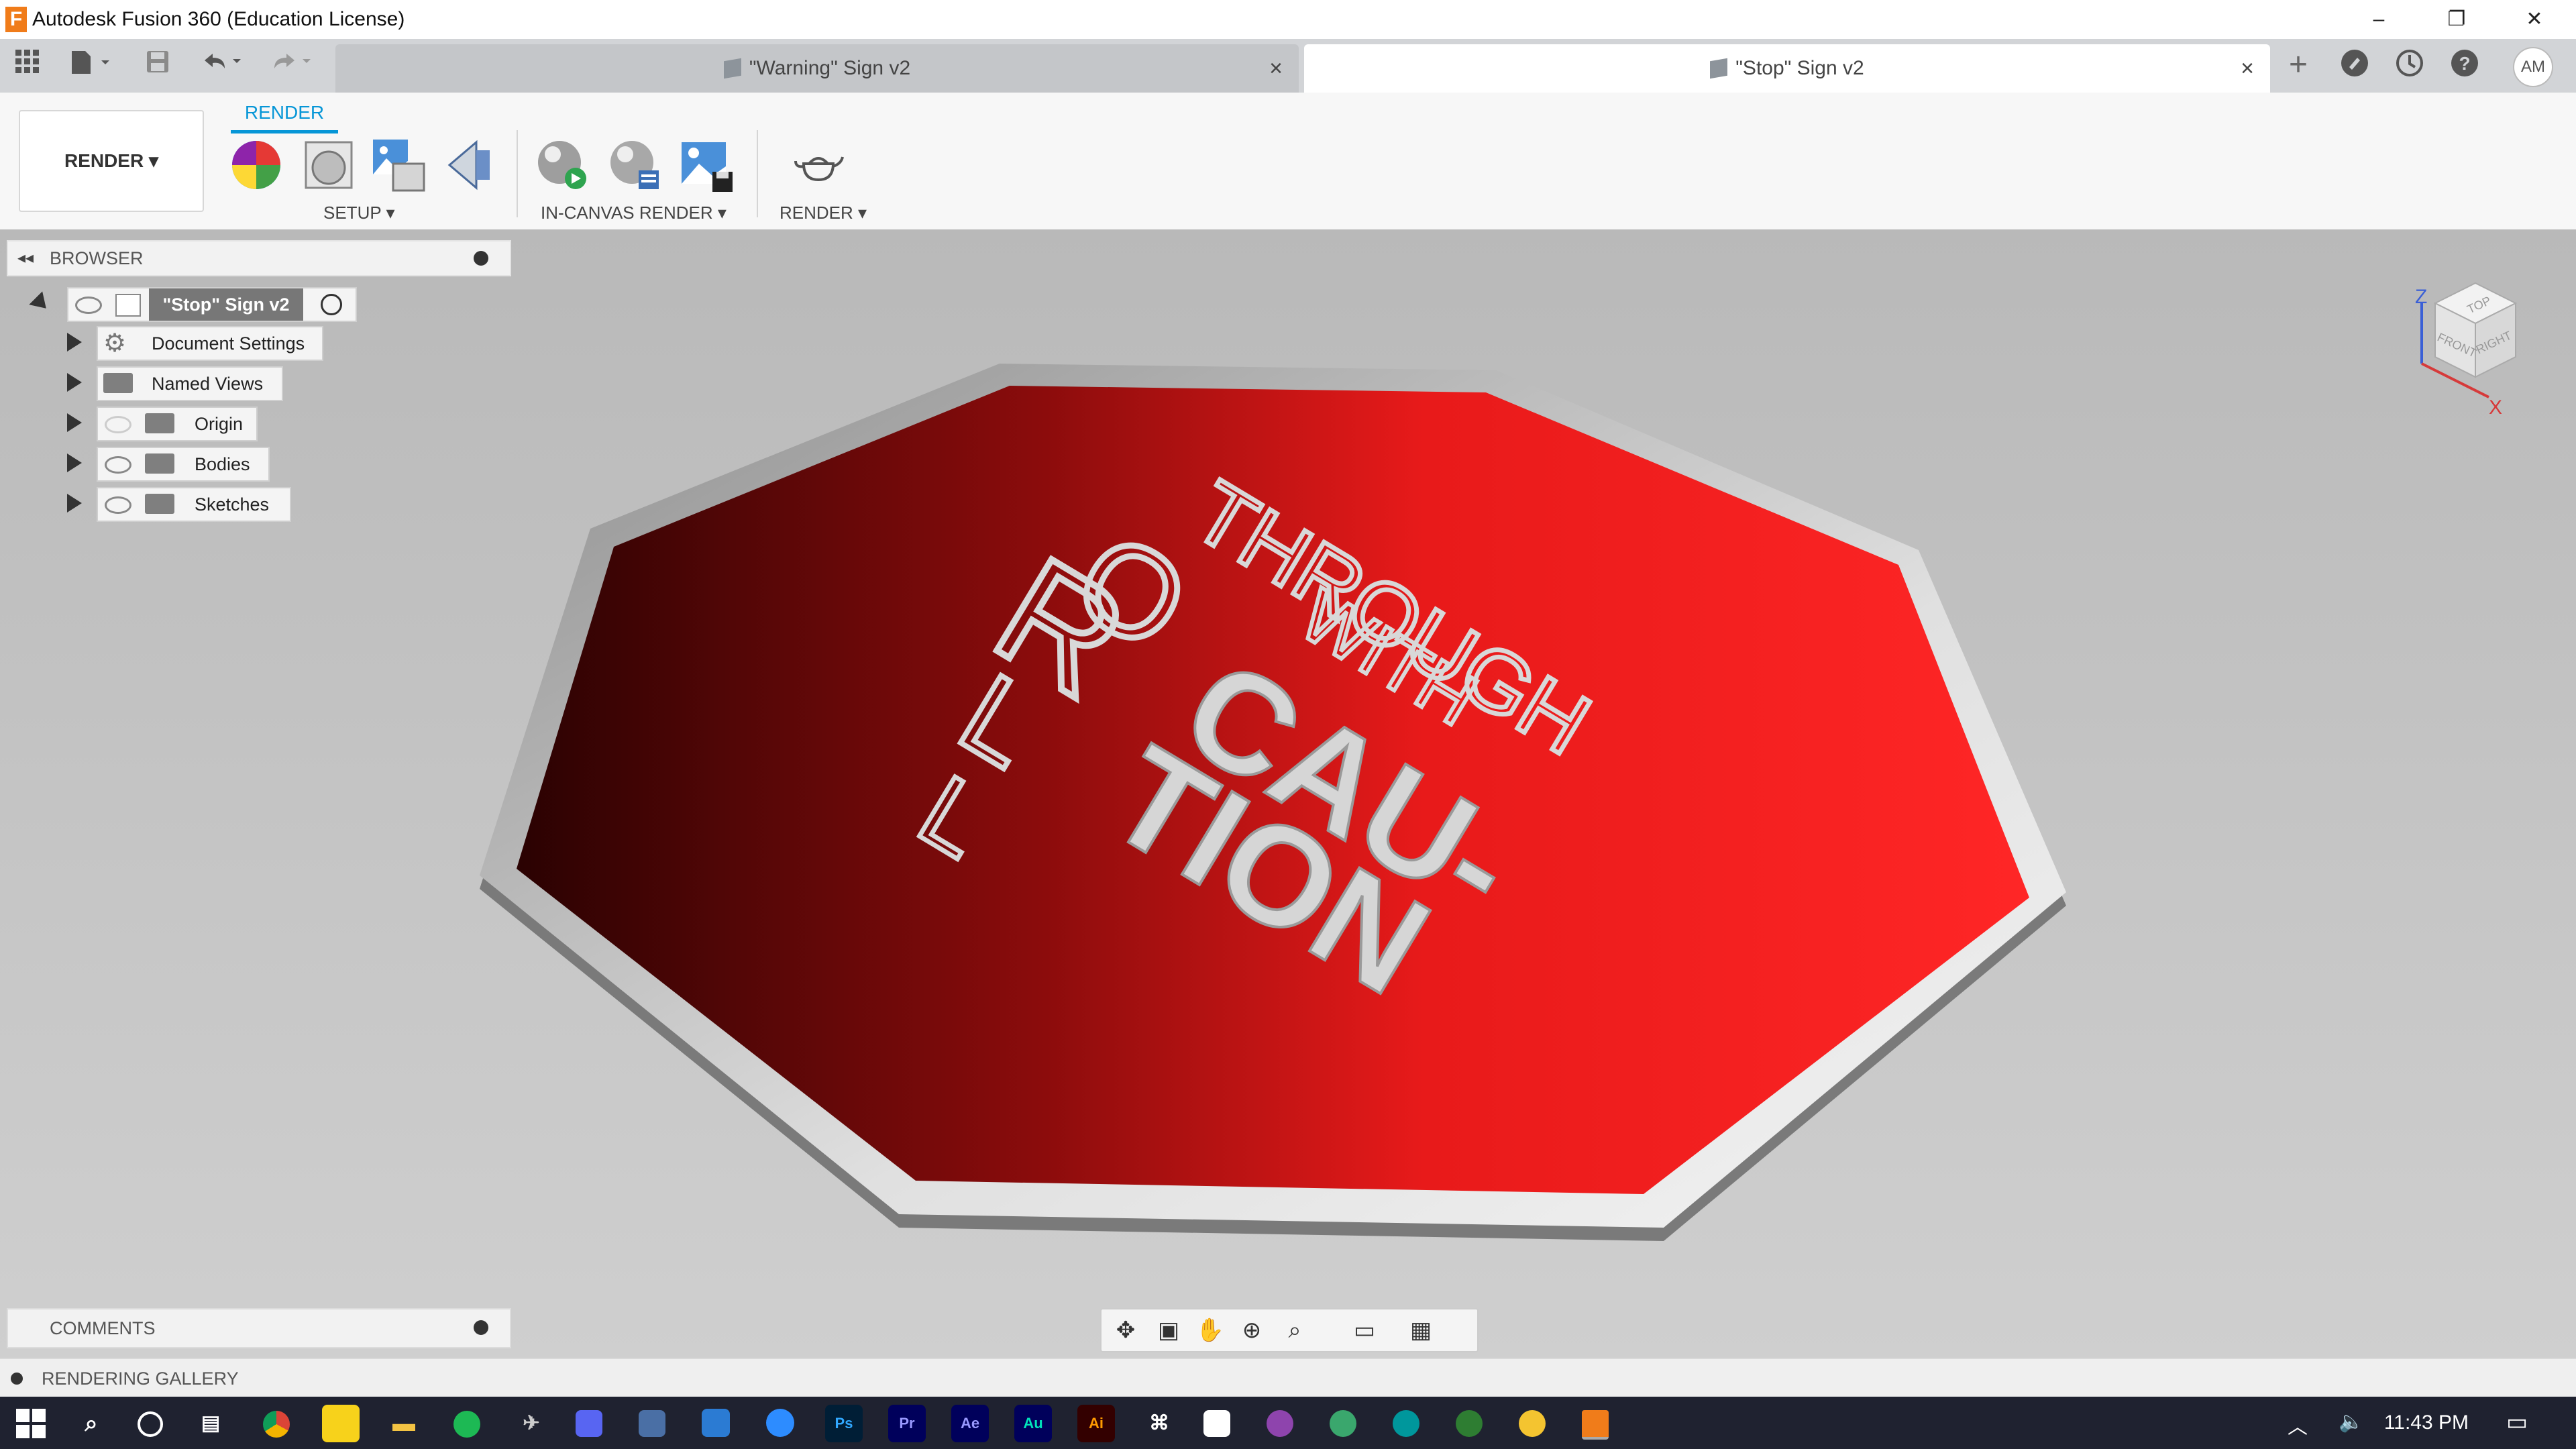 Image resolution: width=2576 pixels, height=1449 pixels. I want to click on collapse-browser-icon: ◂◂, so click(25, 258).